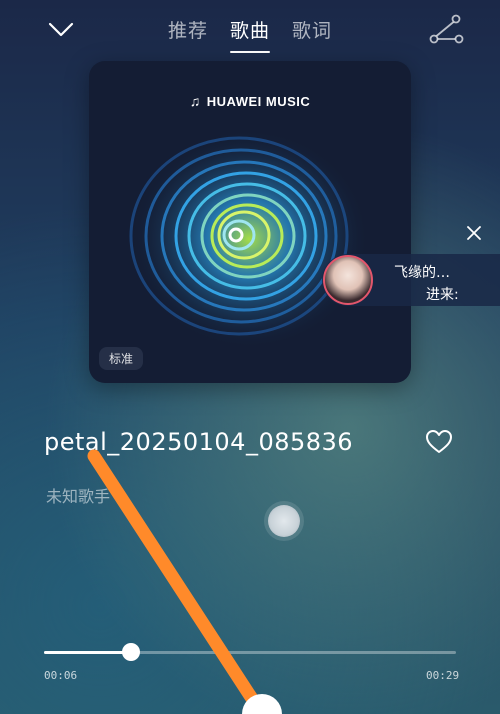 The height and width of the screenshot is (714, 500). What do you see at coordinates (474, 233) in the screenshot?
I see `close-icon` at bounding box center [474, 233].